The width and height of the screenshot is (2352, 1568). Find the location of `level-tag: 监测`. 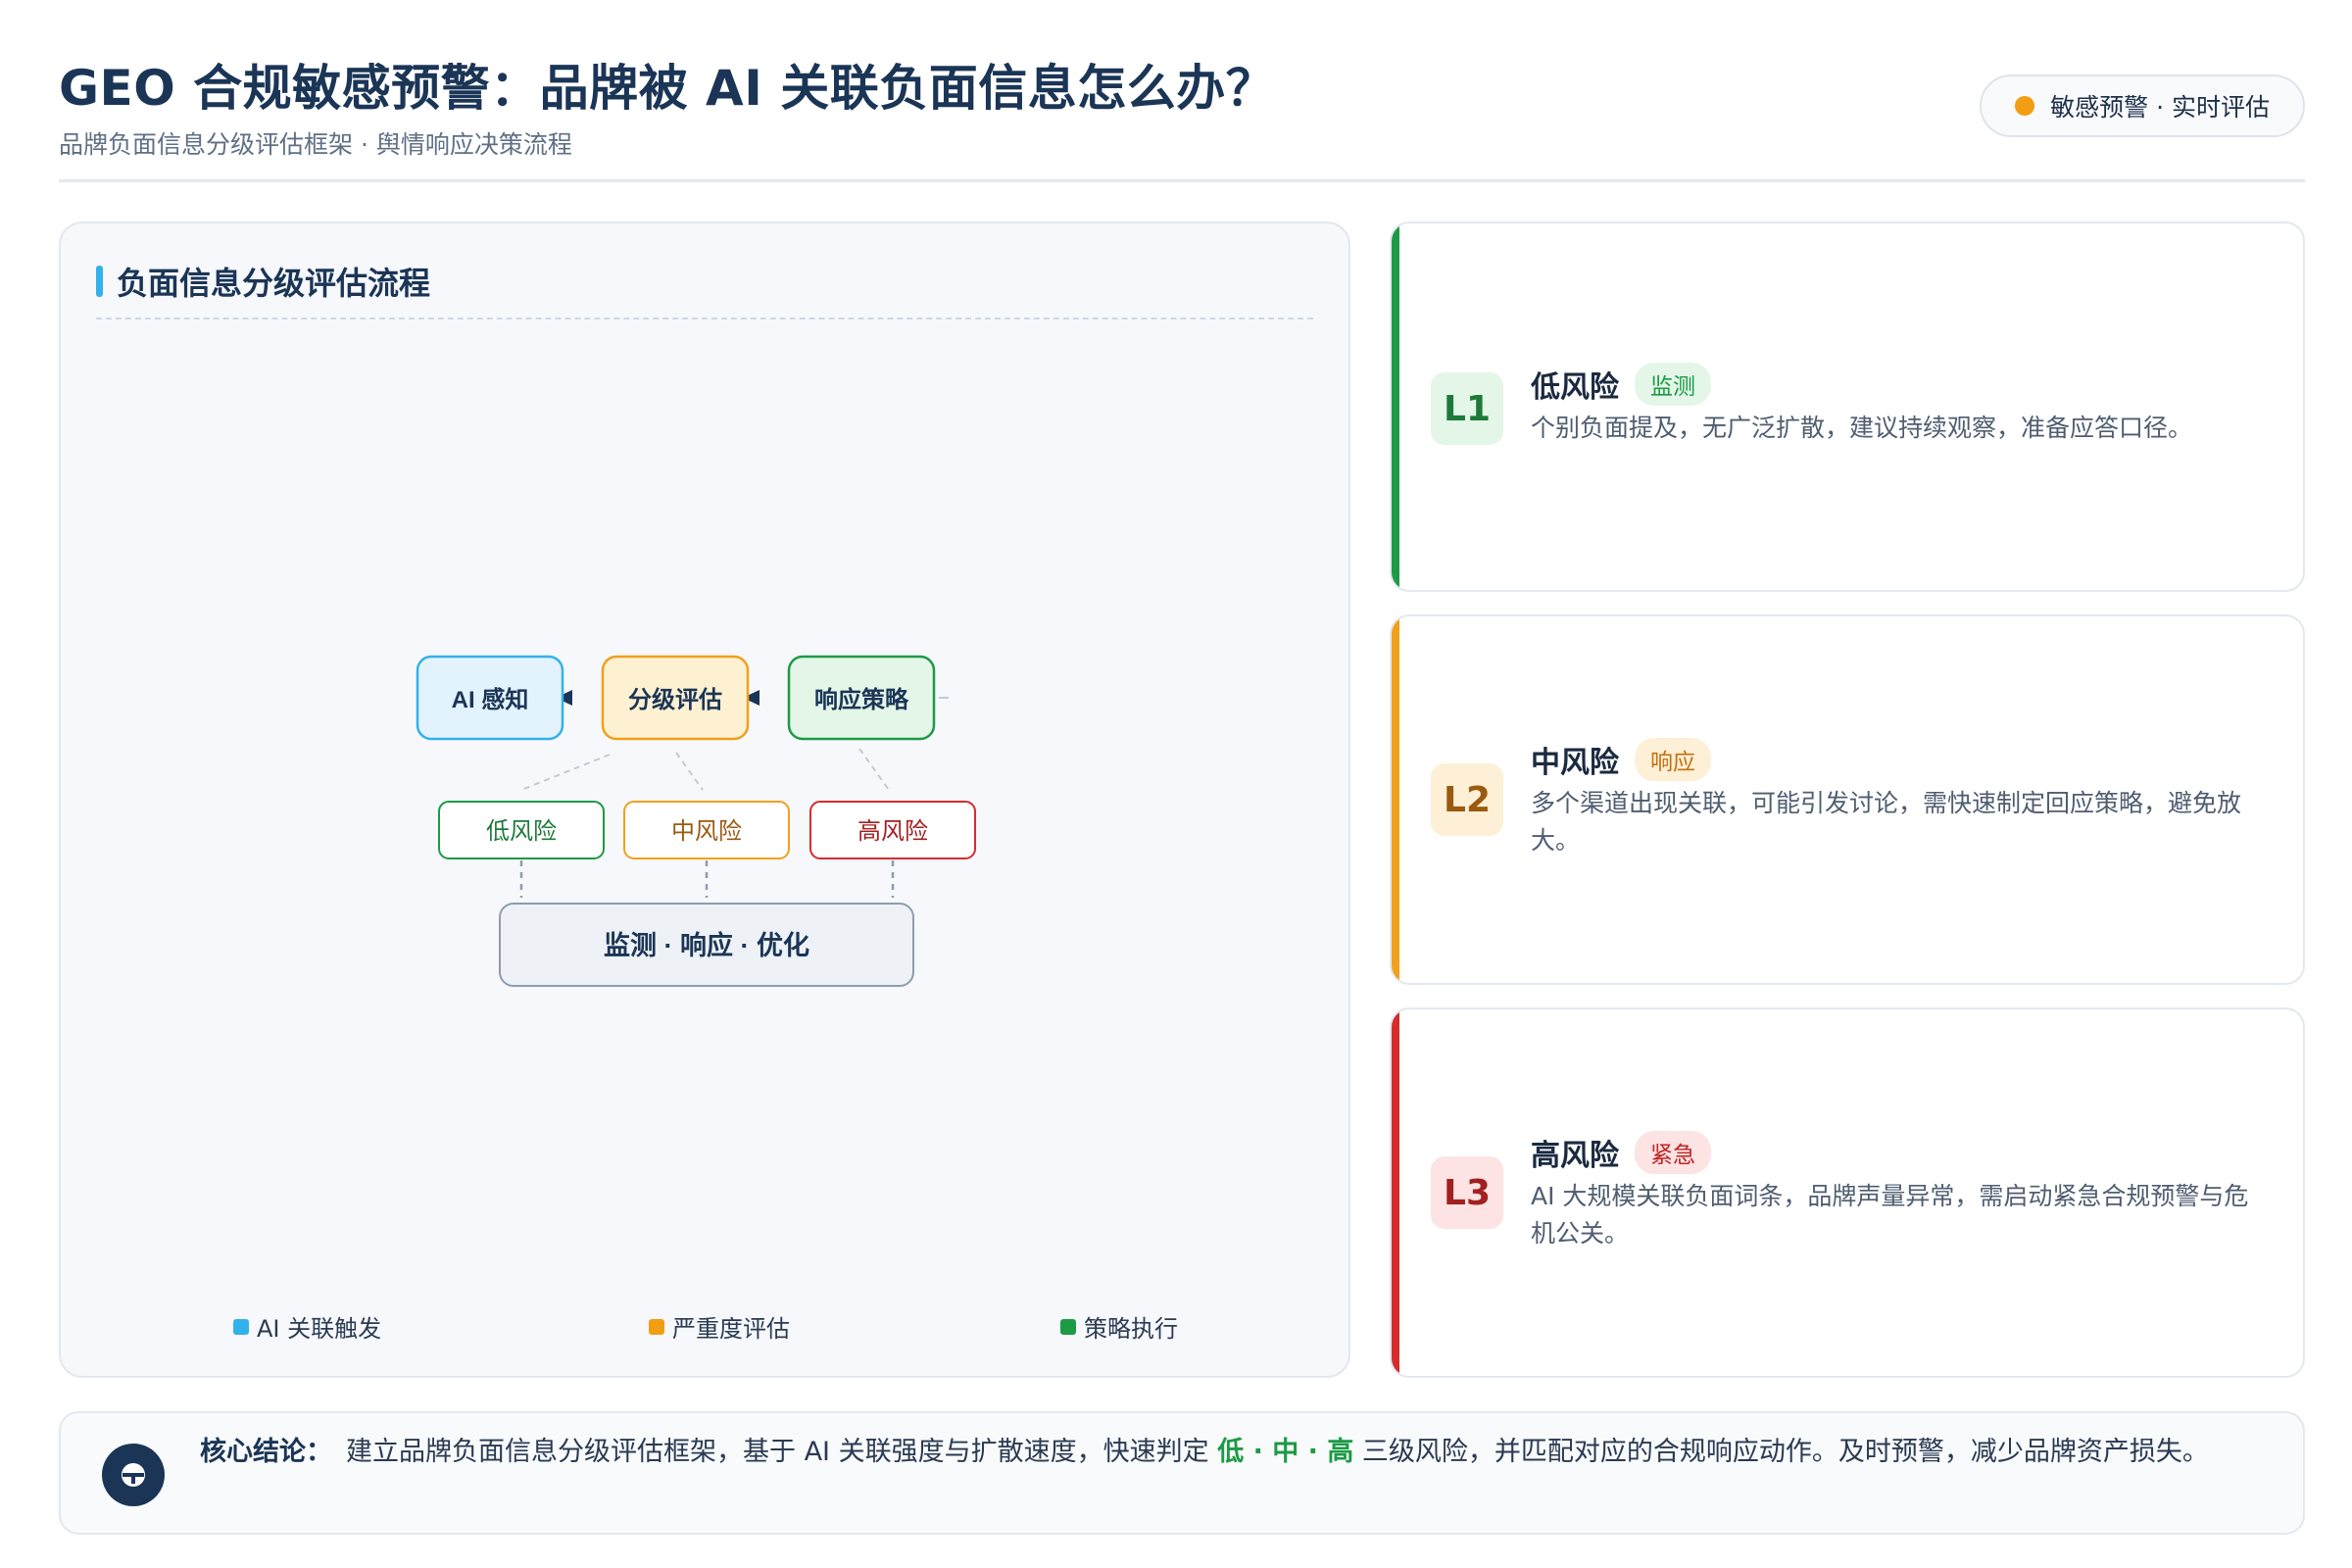

level-tag: 监测 is located at coordinates (1673, 384).